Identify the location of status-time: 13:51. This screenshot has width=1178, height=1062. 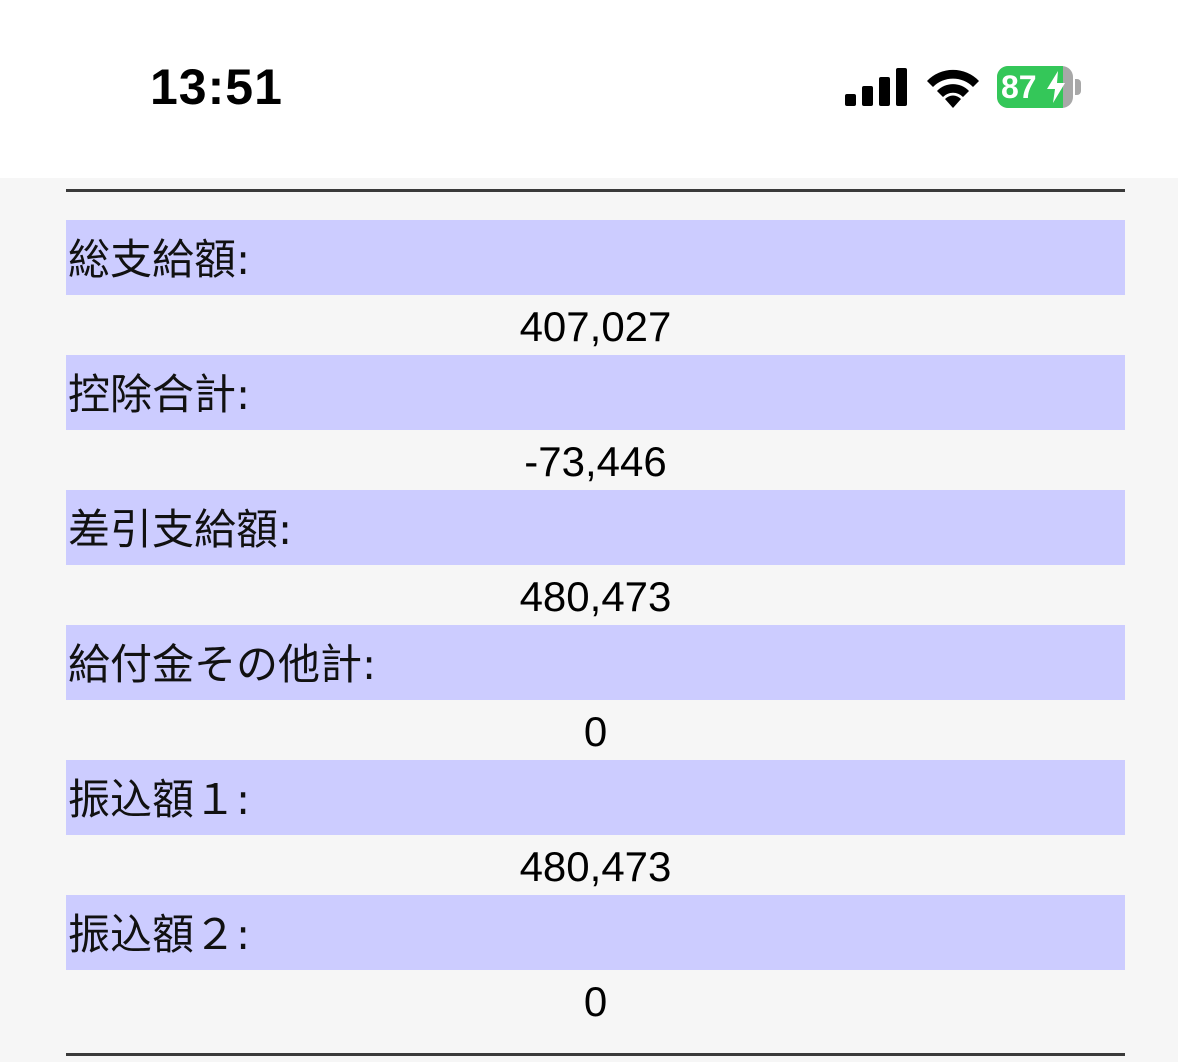
(216, 87).